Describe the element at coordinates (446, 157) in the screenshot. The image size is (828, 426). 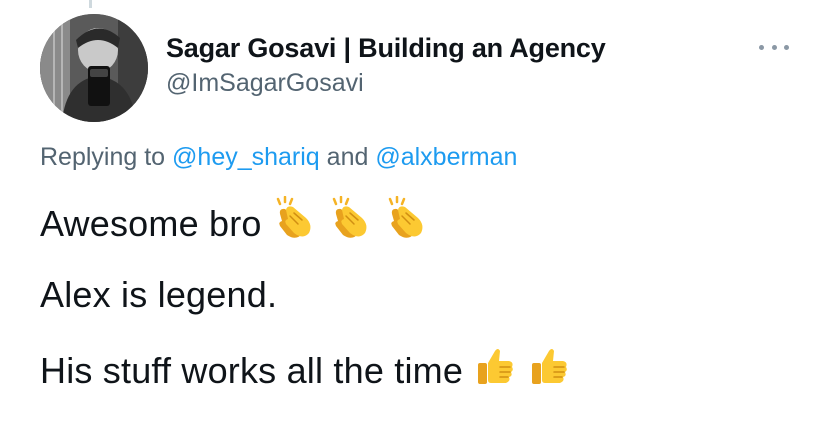
I see `mention-link-alxberman: @alxberman` at that location.